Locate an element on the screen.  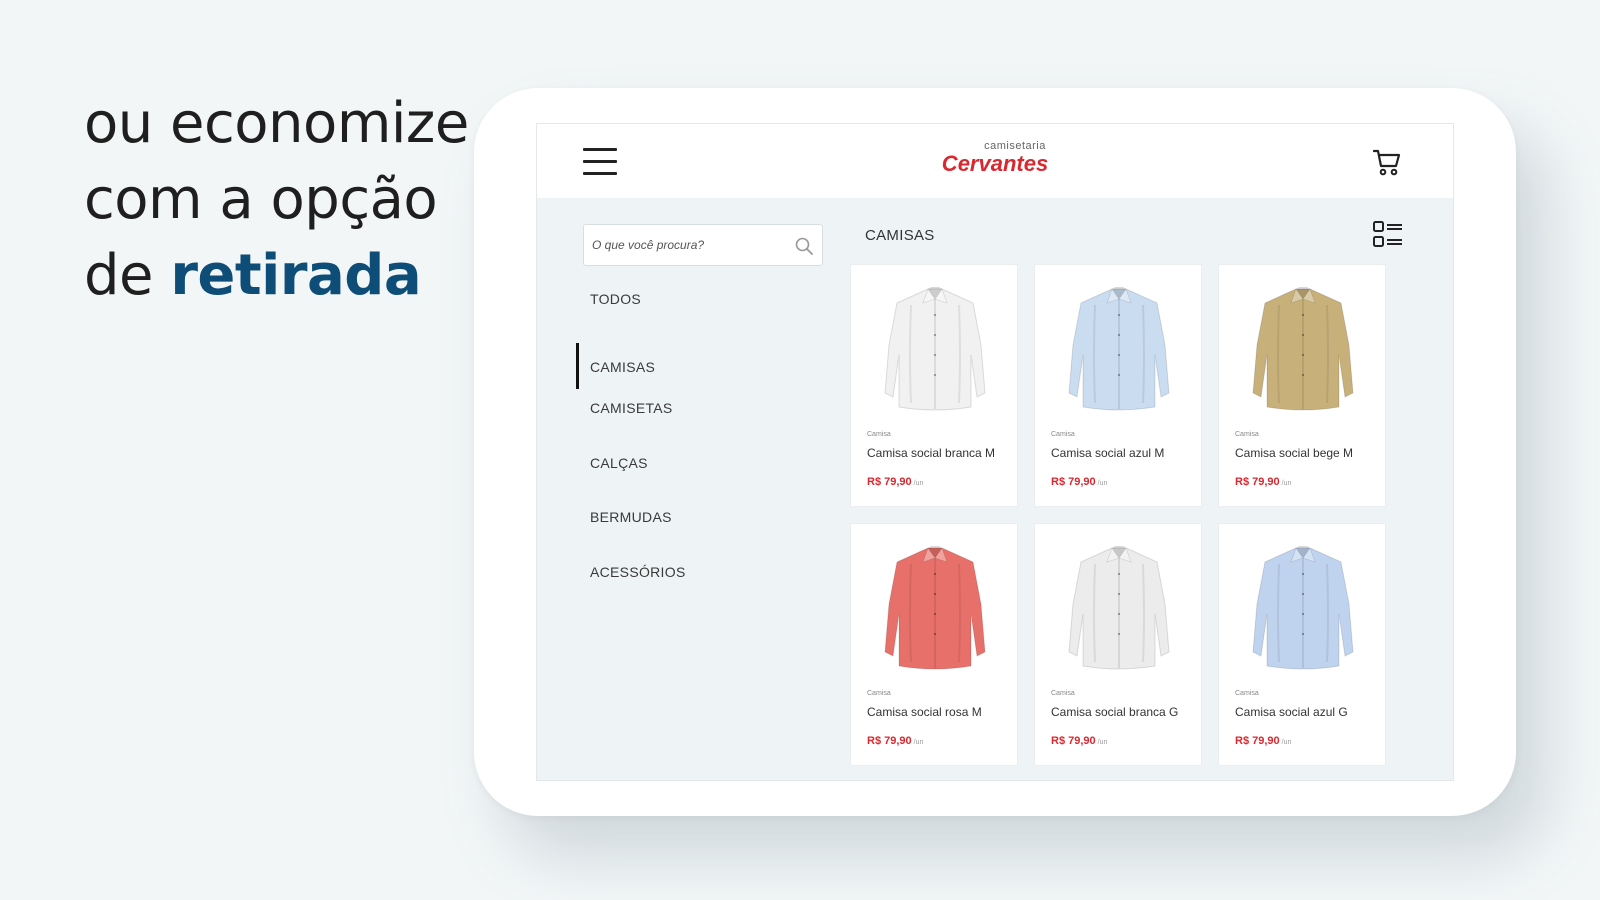
section-title: CAMISAS is located at coordinates (900, 235).